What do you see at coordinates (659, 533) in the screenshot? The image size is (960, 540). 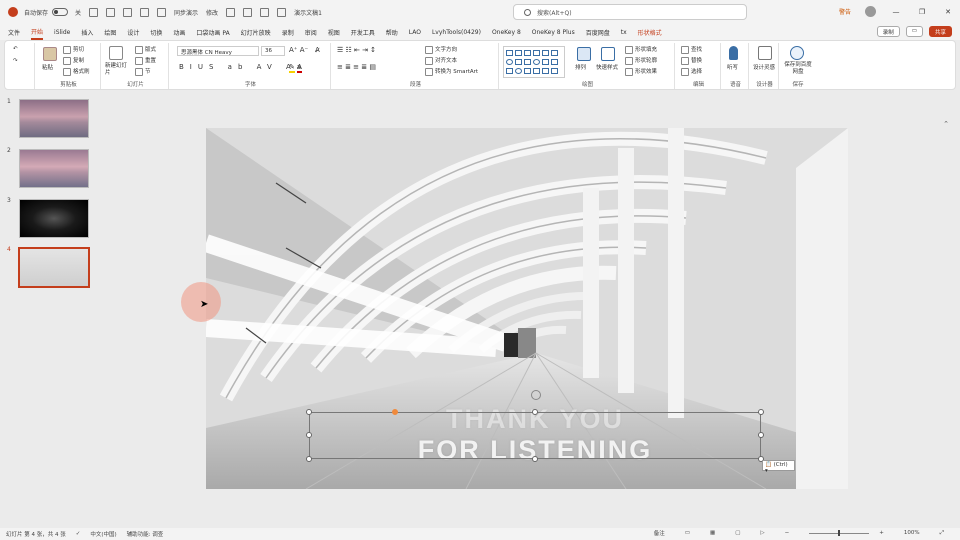 I see `notes-button: 备注` at bounding box center [659, 533].